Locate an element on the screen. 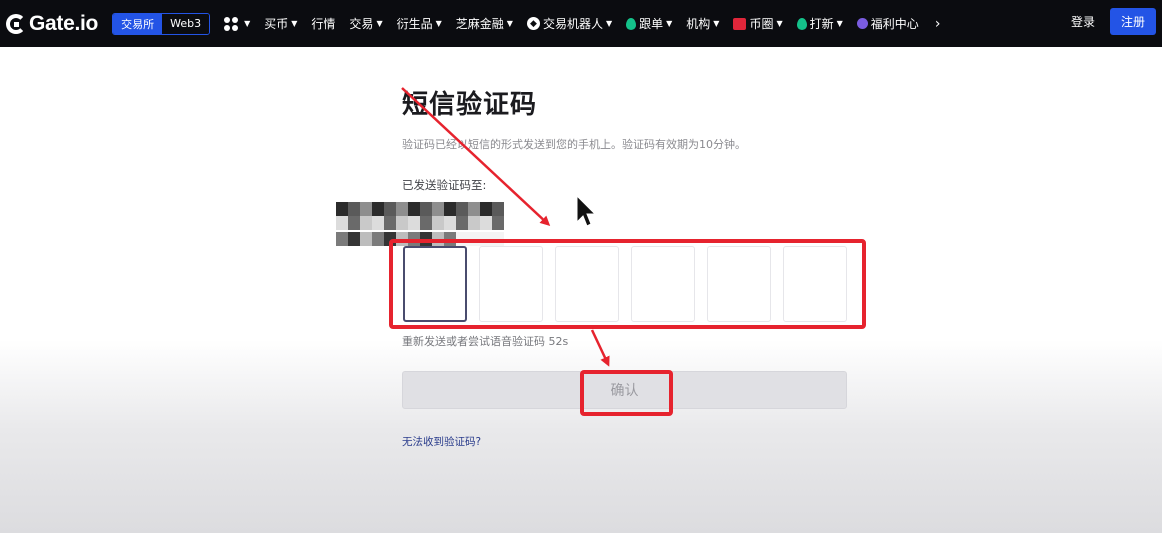  page-subtitle: 验证码已经以短信的形式发送到您的手机上。验证码有效期为10分钟。 is located at coordinates (574, 144).